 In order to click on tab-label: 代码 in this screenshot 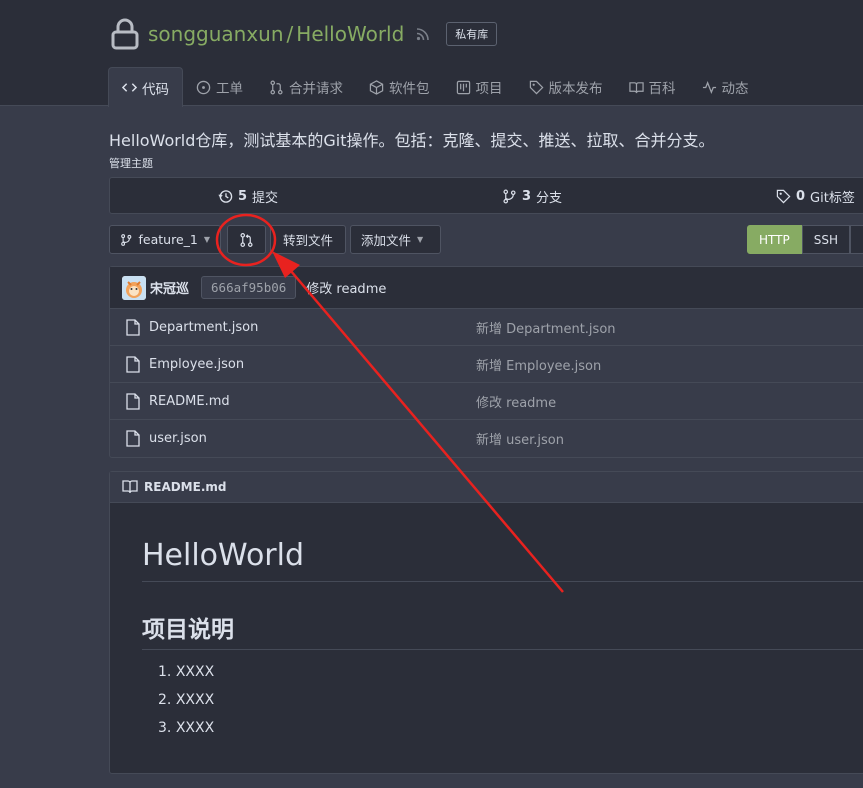, I will do `click(155, 89)`.